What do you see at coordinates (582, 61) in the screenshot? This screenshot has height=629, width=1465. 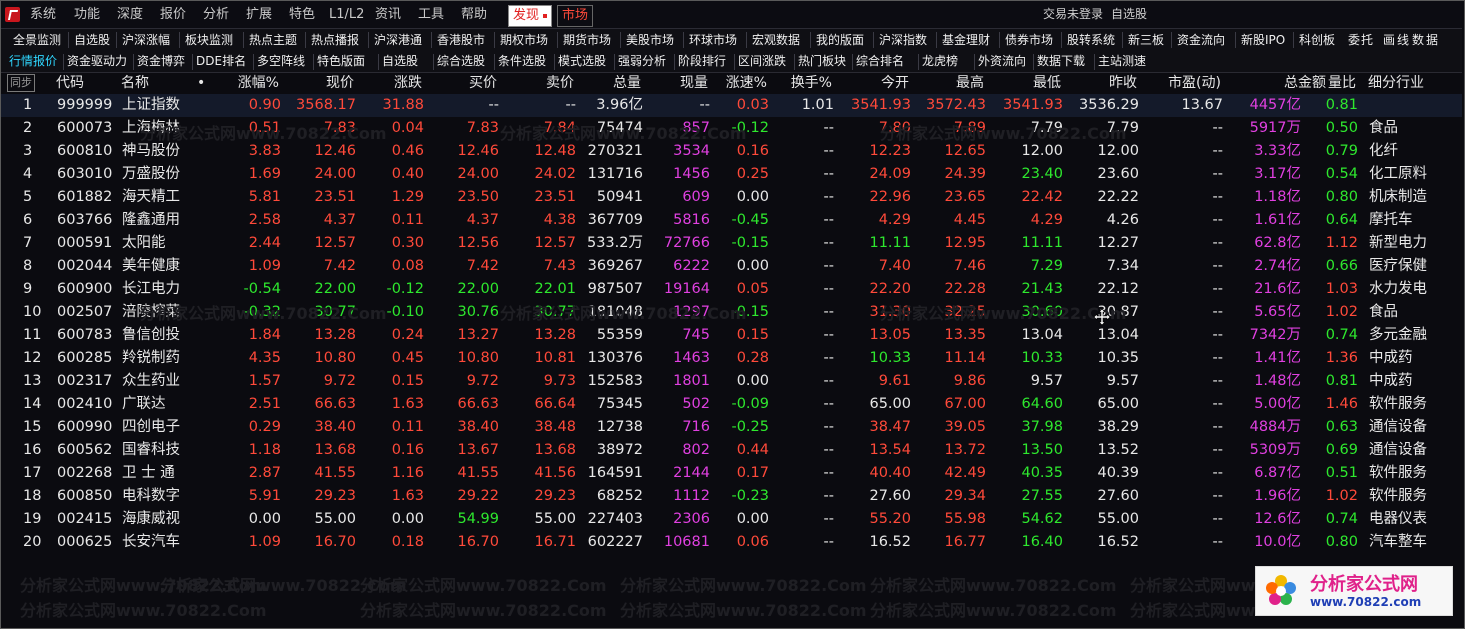 I see `tab-item: 模式选股` at bounding box center [582, 61].